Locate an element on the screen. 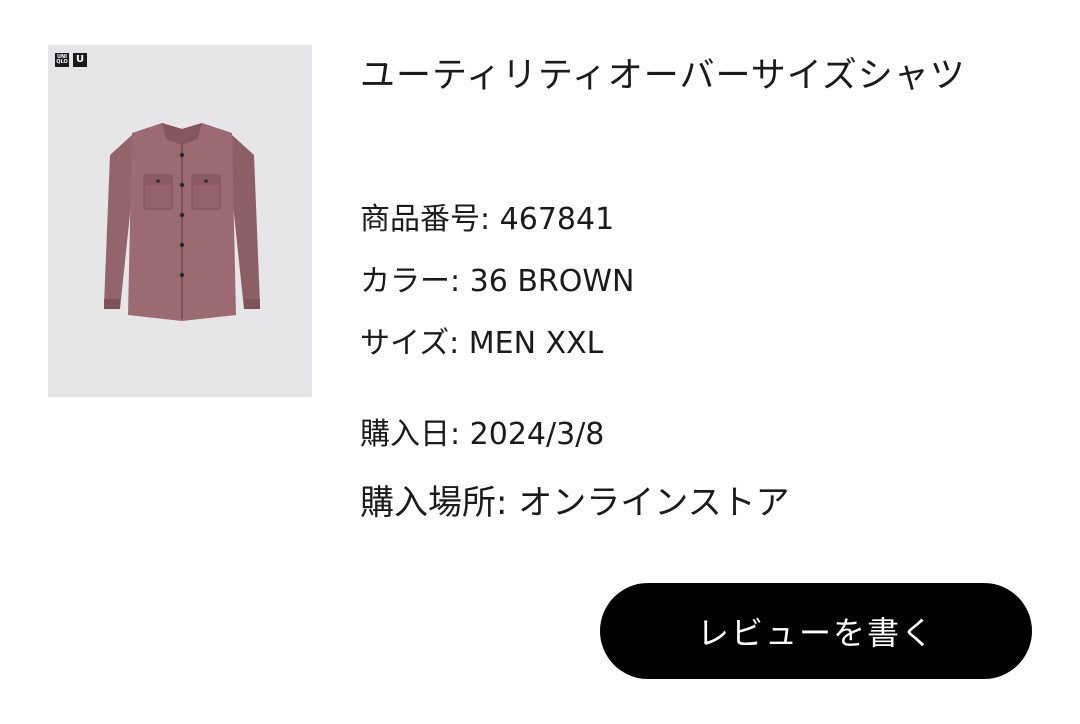 The width and height of the screenshot is (1080, 724). color-value: 36 BROWN is located at coordinates (547, 281).